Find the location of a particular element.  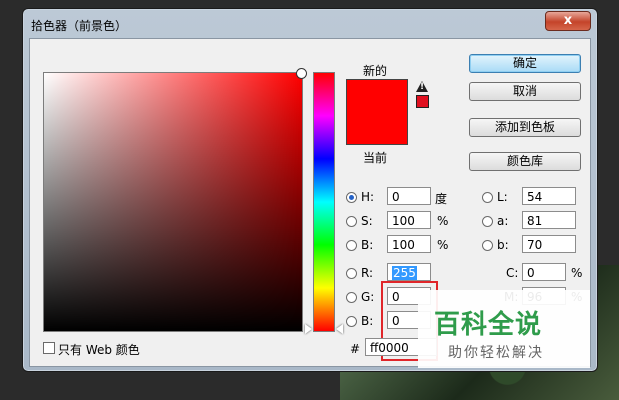

hue-label: H: is located at coordinates (368, 197).